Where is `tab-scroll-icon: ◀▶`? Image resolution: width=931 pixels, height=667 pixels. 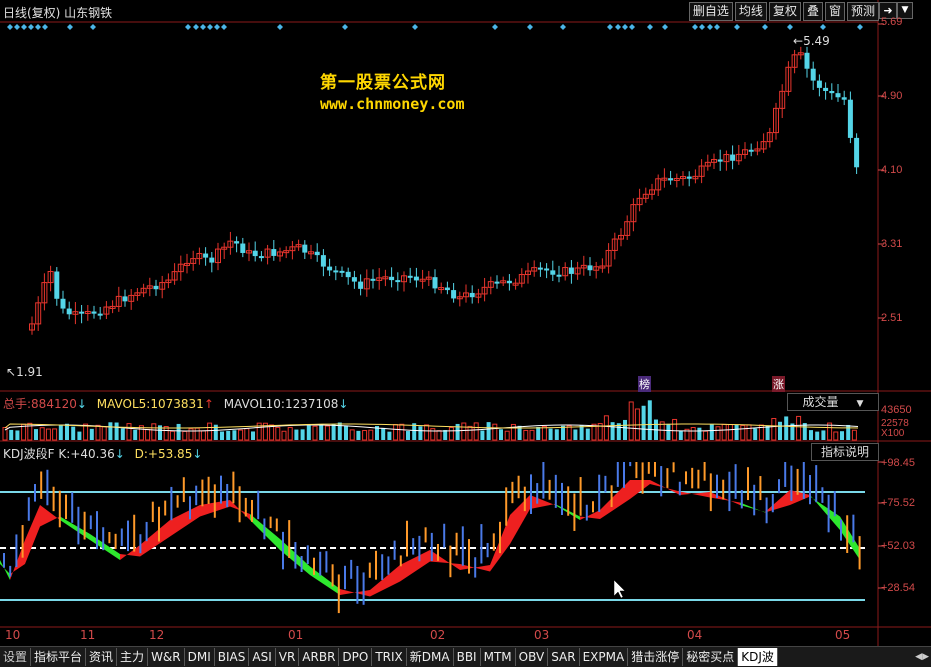 tab-scroll-icon: ◀▶ is located at coordinates (922, 657).